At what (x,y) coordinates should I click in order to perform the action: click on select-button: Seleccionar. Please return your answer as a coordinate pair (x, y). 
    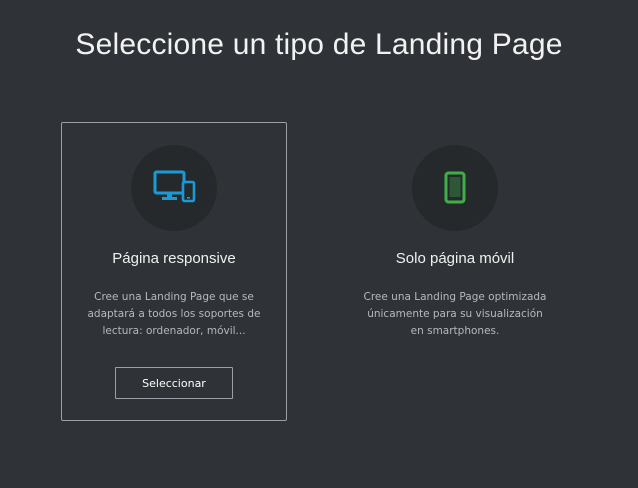
    Looking at the image, I should click on (174, 383).